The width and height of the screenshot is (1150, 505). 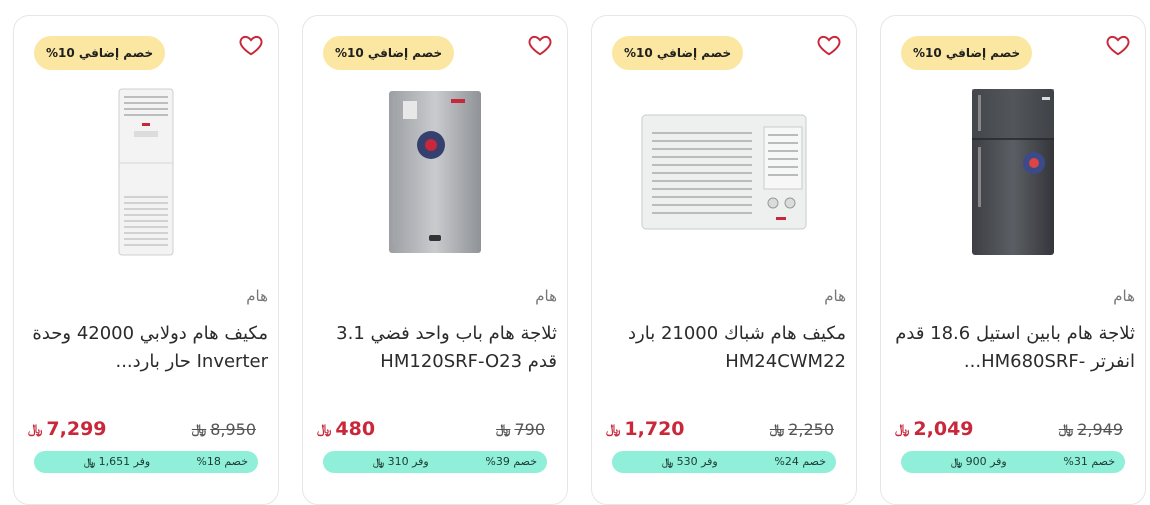 I want to click on savings-bar: خصم 39% وفر 310 ﷼, so click(x=435, y=462).